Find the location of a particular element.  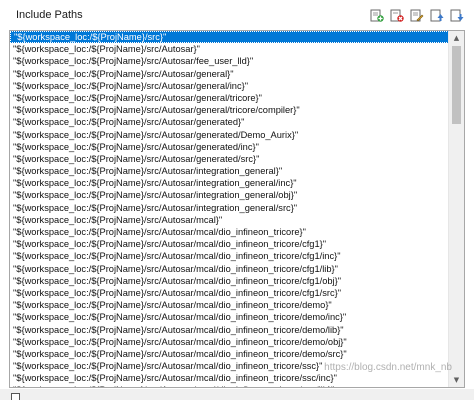

path-toolbar is located at coordinates (417, 15).